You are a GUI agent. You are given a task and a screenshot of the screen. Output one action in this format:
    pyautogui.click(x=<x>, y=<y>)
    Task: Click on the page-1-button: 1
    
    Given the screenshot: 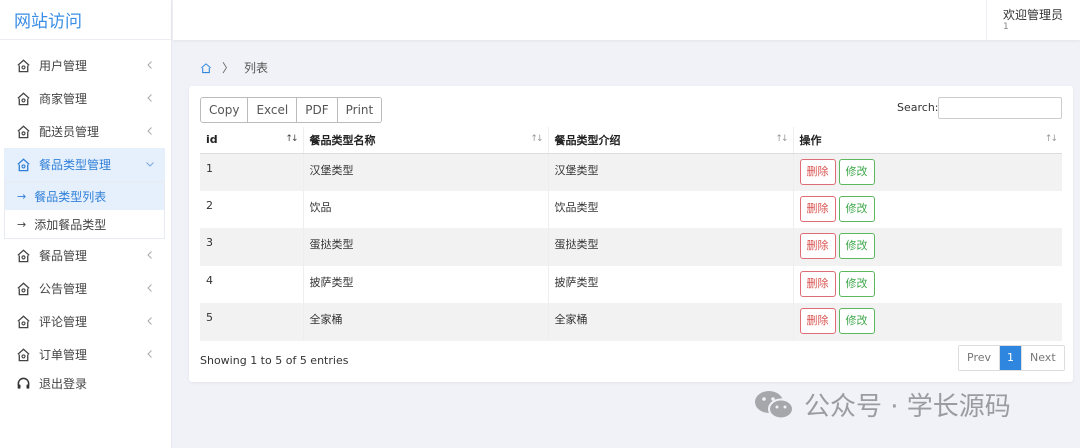 What is the action you would take?
    pyautogui.click(x=1011, y=358)
    